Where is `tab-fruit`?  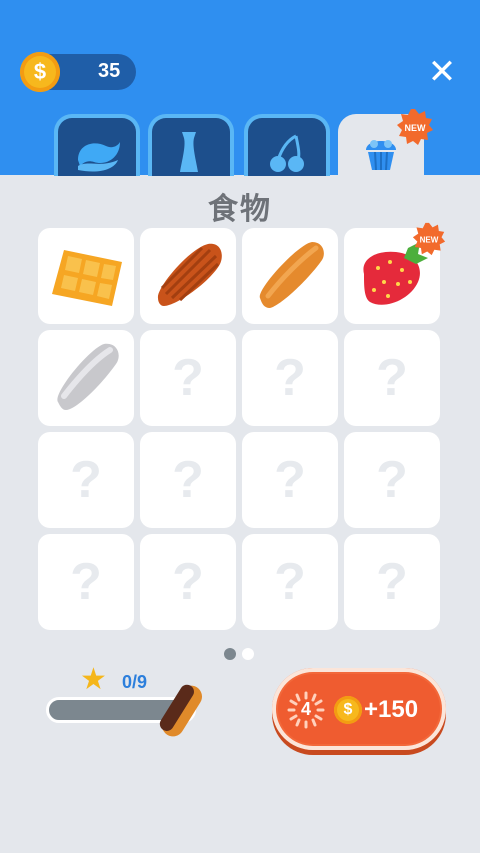
tab-fruit is located at coordinates (287, 145).